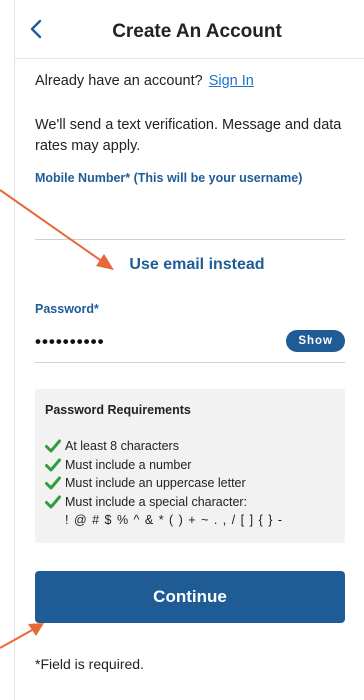  What do you see at coordinates (122, 446) in the screenshot?
I see `requirement-text: At least 8 characters` at bounding box center [122, 446].